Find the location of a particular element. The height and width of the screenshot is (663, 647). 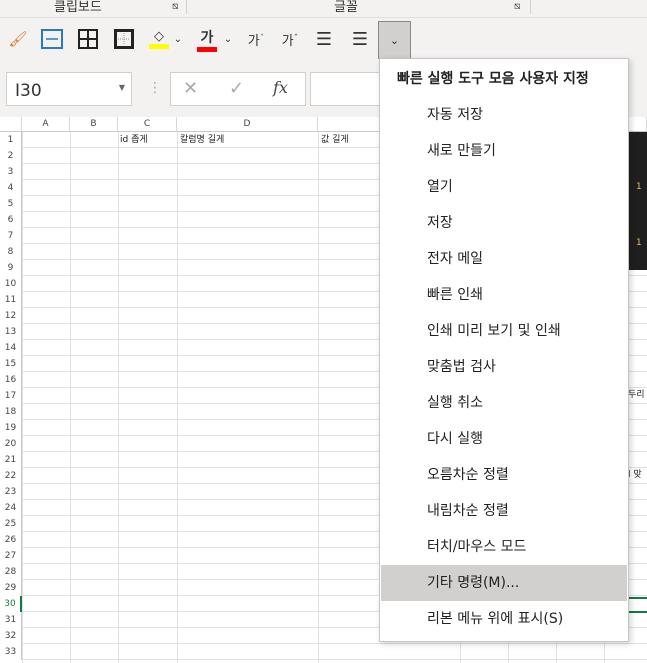

row-header: 14 is located at coordinates (11, 348).